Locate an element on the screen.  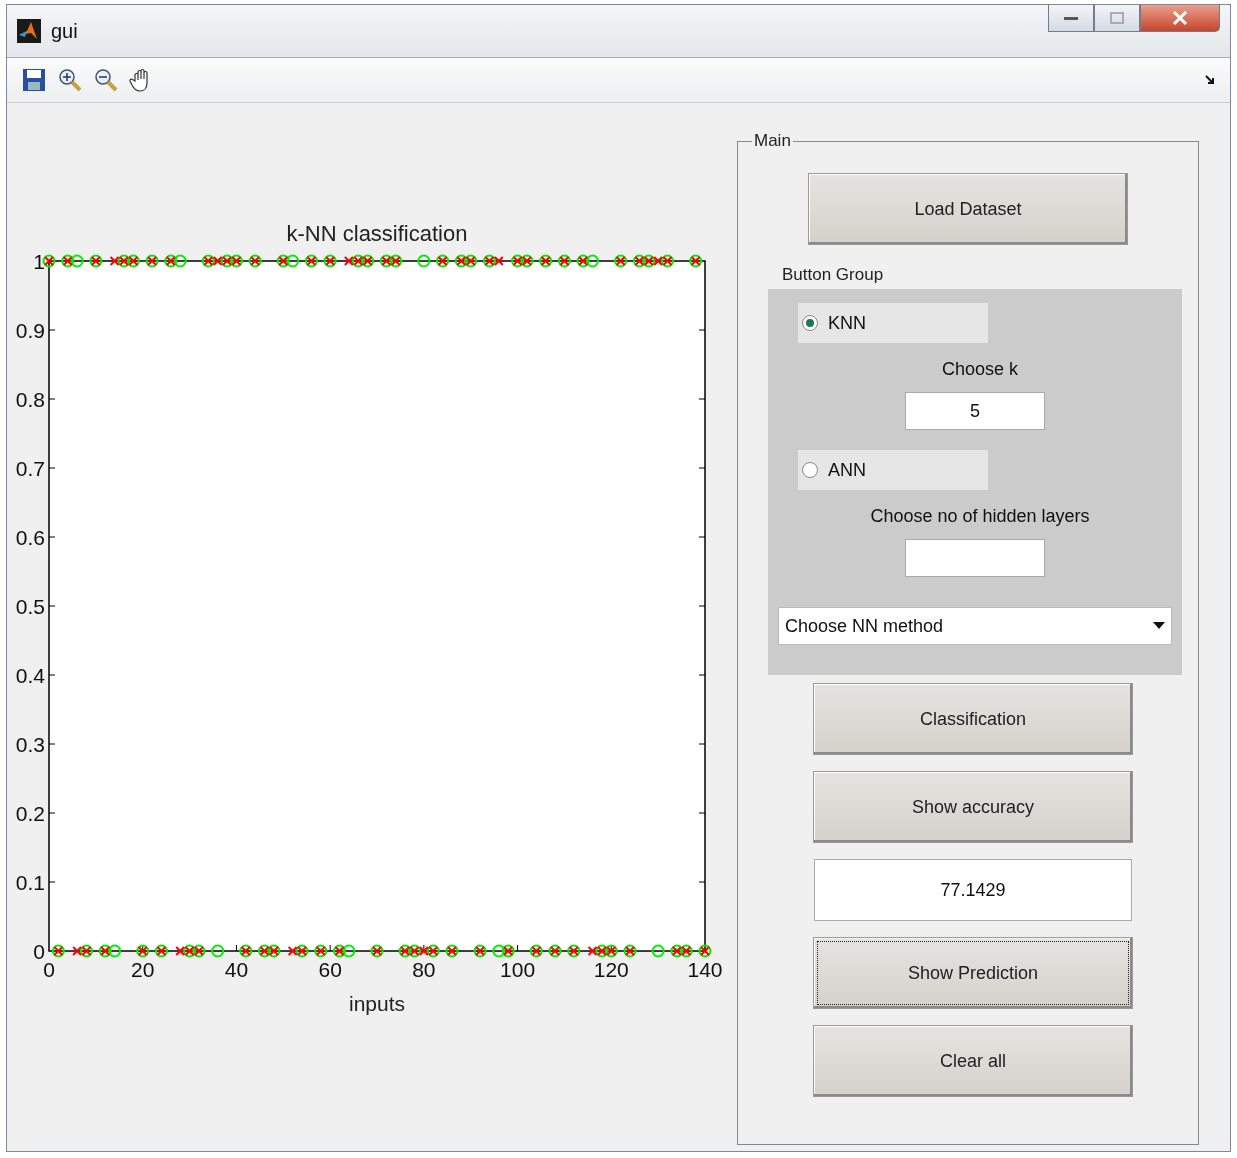
minimize-icon is located at coordinates (1071, 18).